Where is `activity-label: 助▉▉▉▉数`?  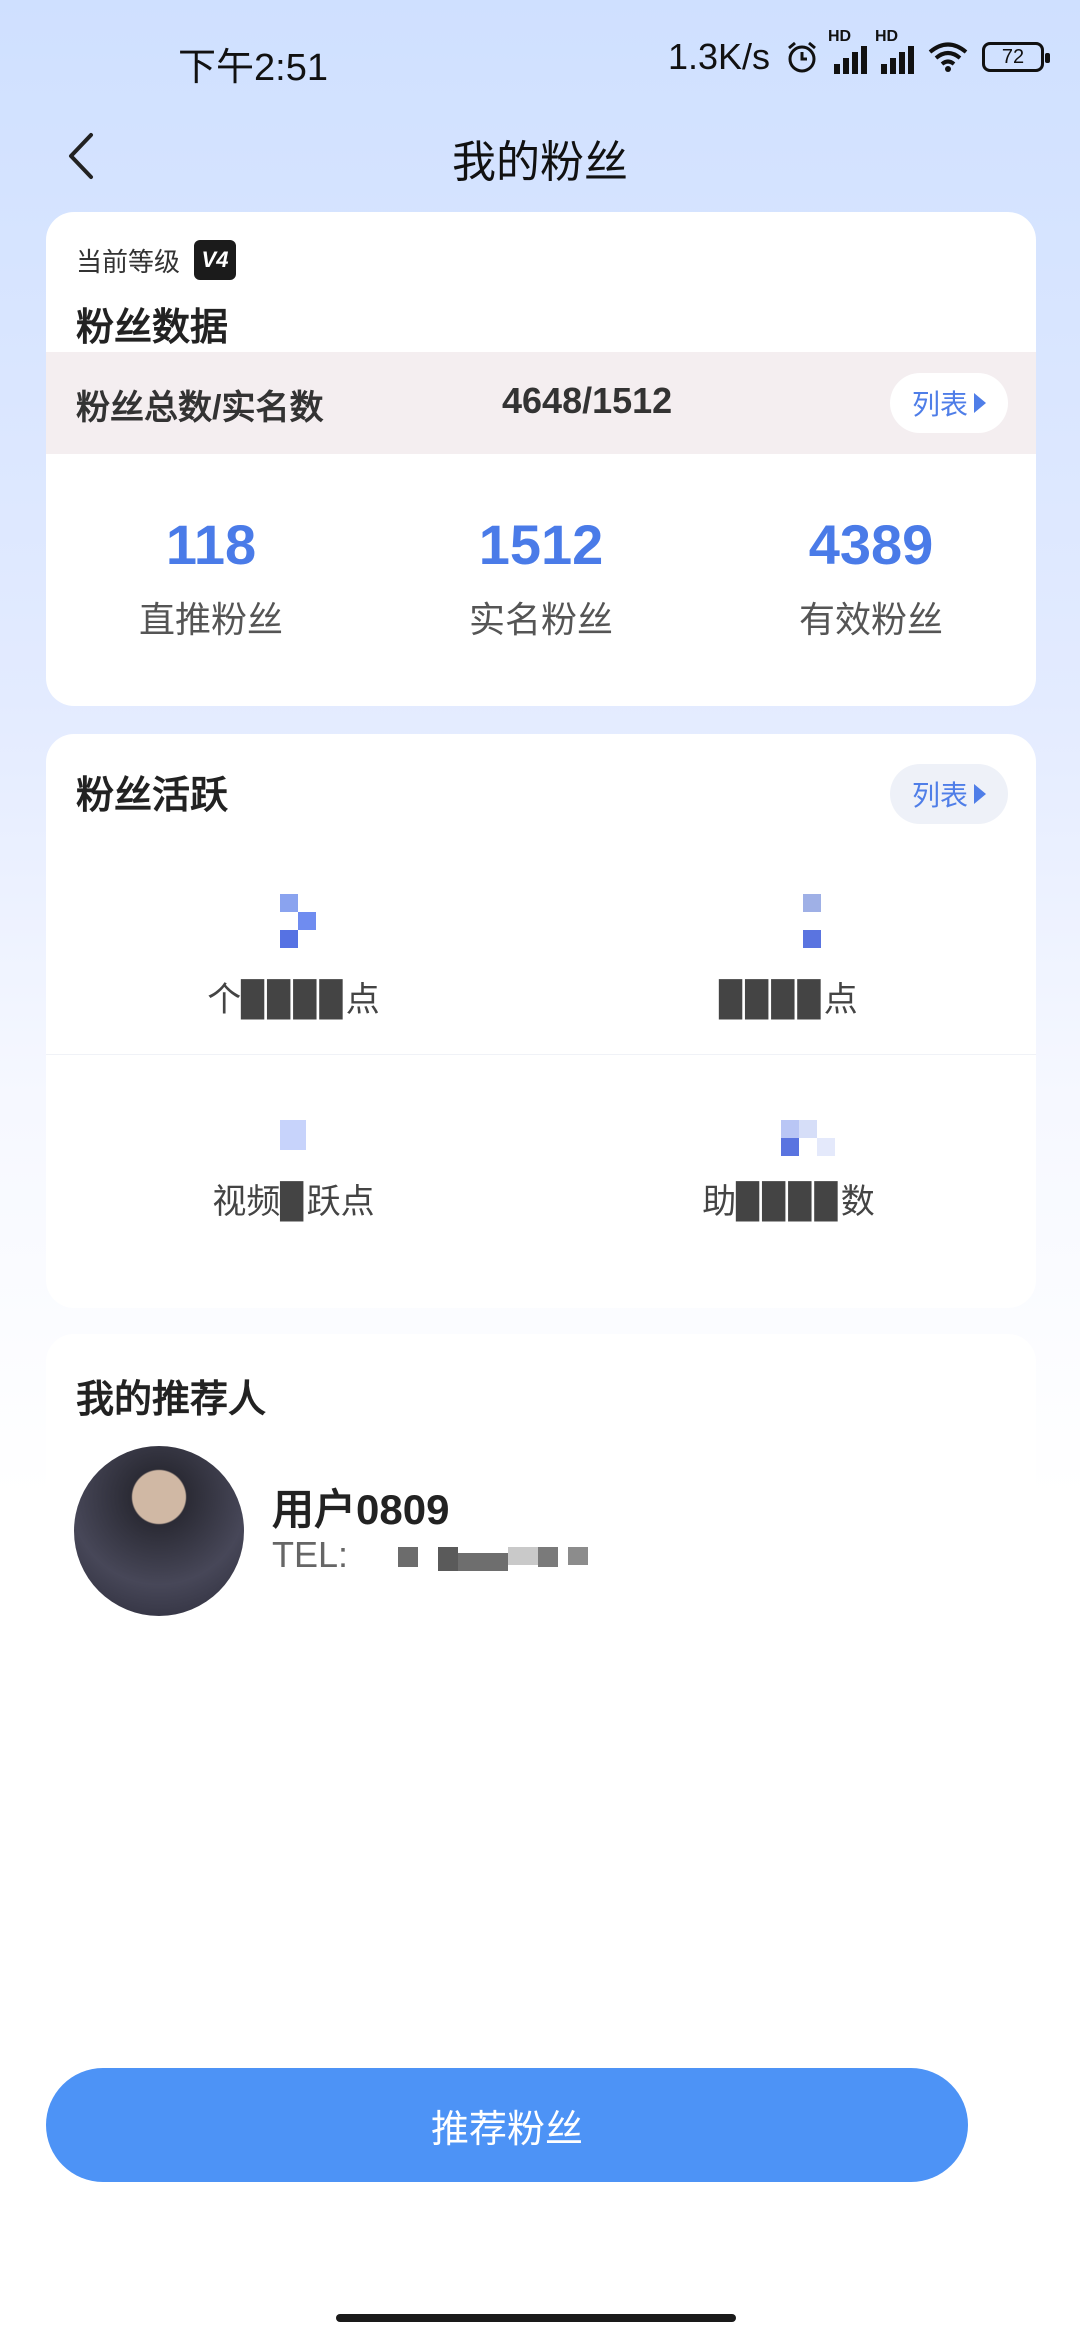 activity-label: 助▉▉▉▉数 is located at coordinates (788, 1202).